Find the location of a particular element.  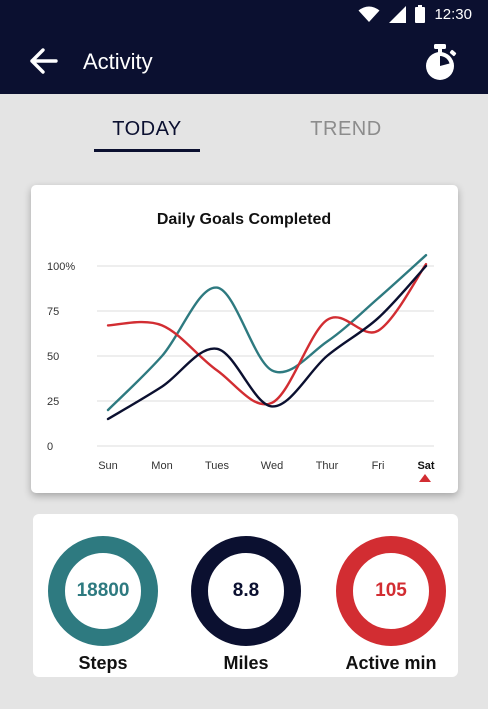

x-tick-label: Sun is located at coordinates (108, 466).